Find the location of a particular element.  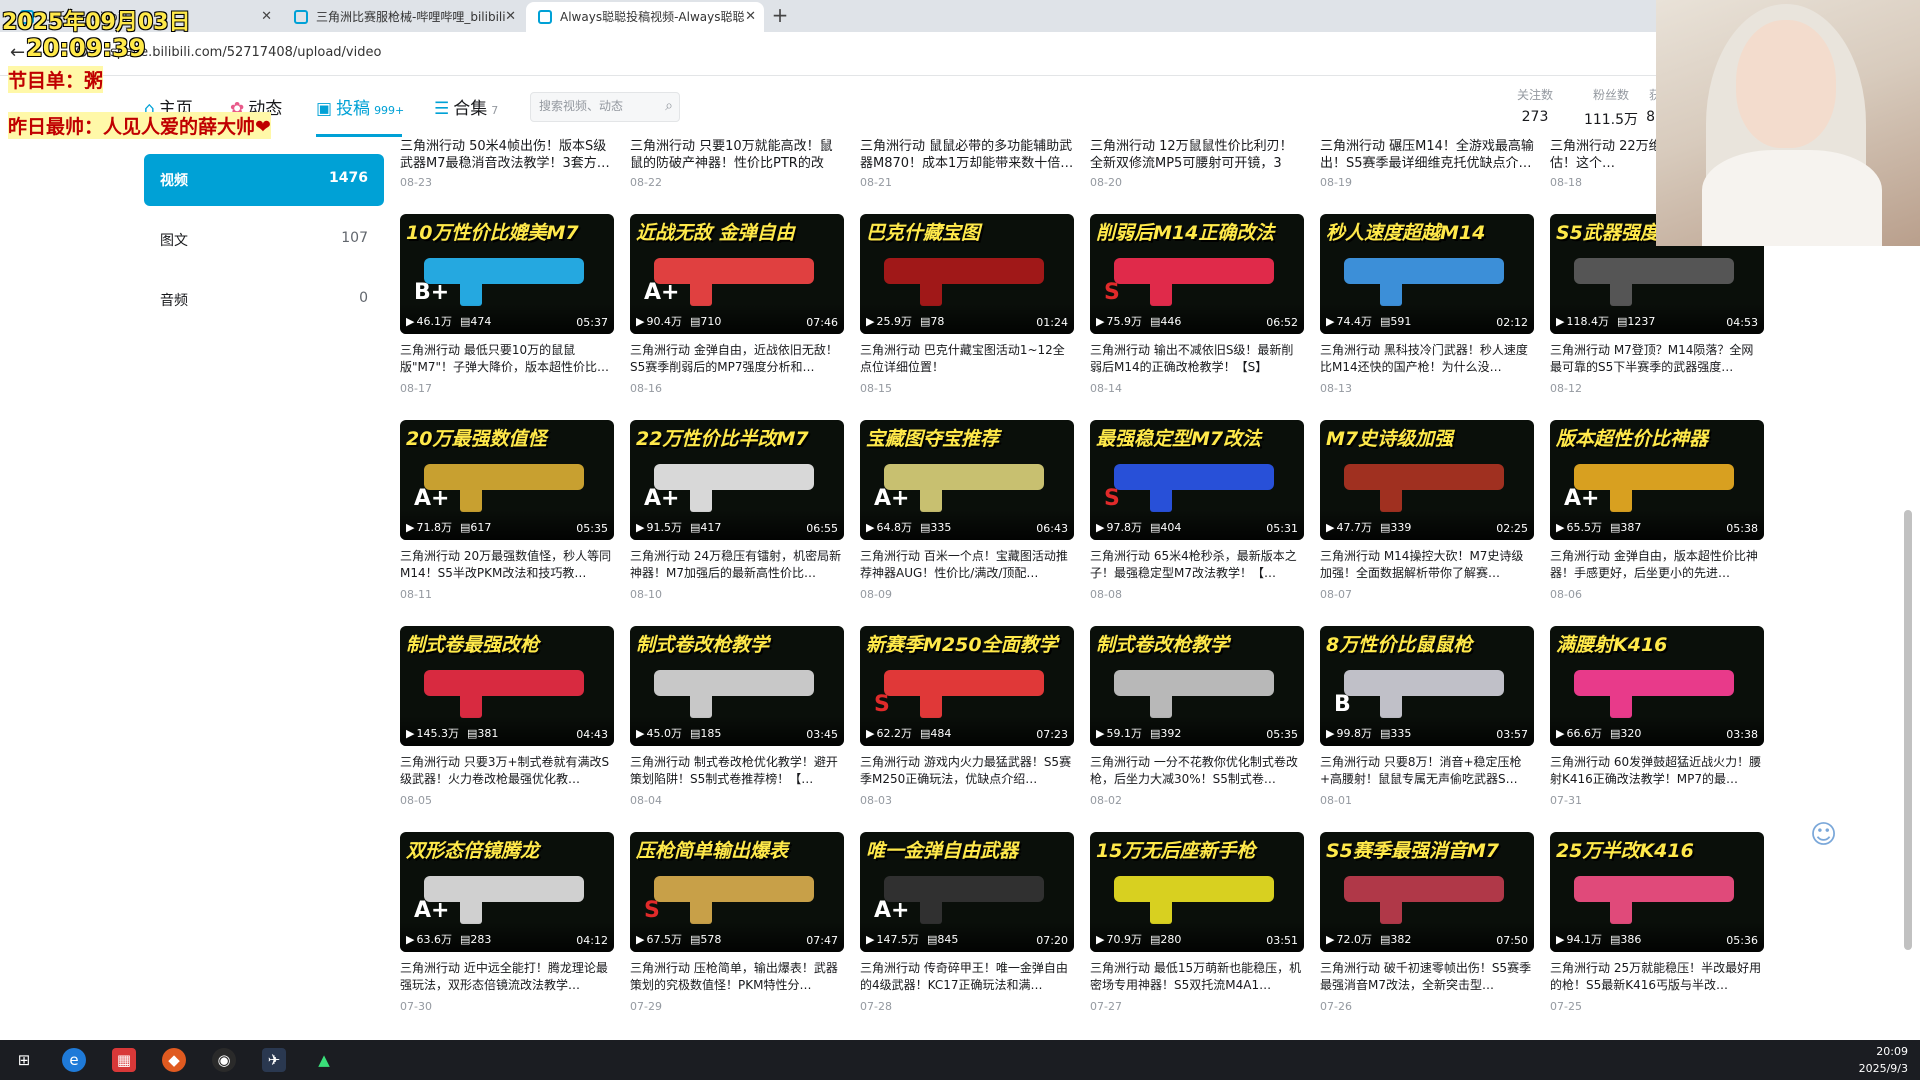

video-card: 三角洲行动 50米4帧出伤！版本S级武器M7最稳消音改法教学！3套方… 08-23 is located at coordinates (507, 163).